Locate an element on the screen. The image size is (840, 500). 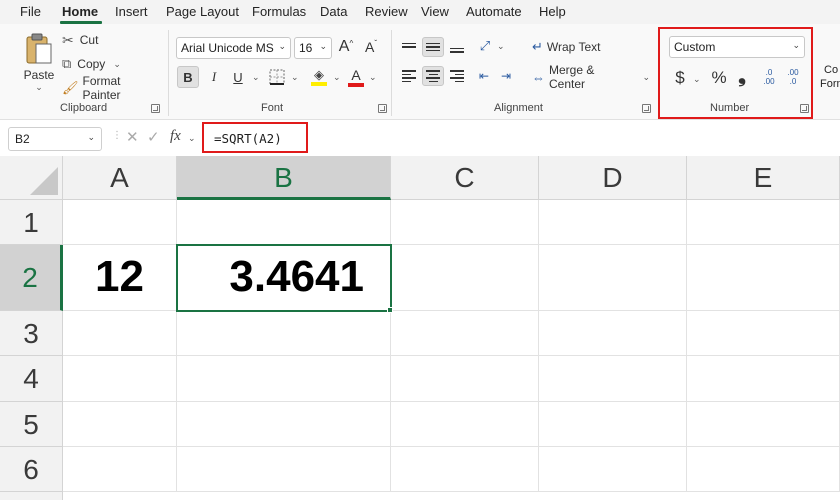
format-painter-button: 🖌 Format Painter is located at coordinates (110, 88).